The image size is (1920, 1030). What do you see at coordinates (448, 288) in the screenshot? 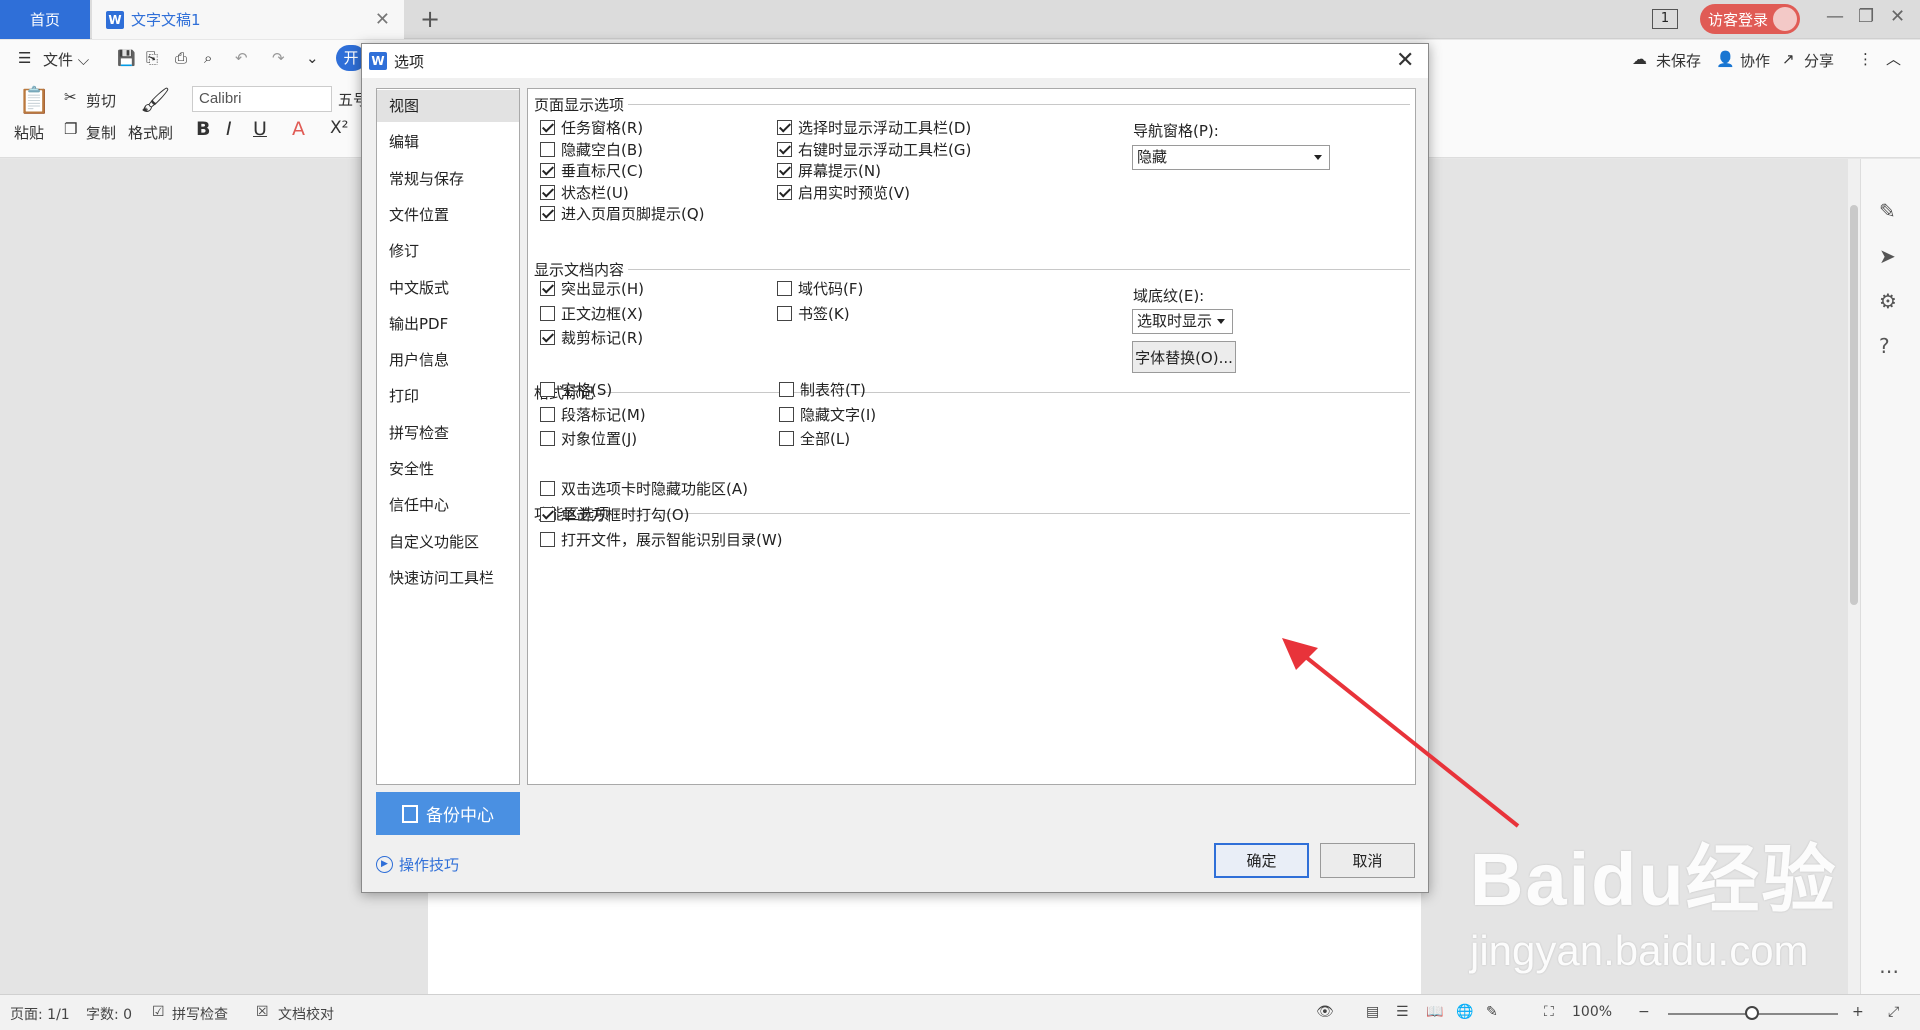
I see `options-nav-item: 中文版式` at bounding box center [448, 288].